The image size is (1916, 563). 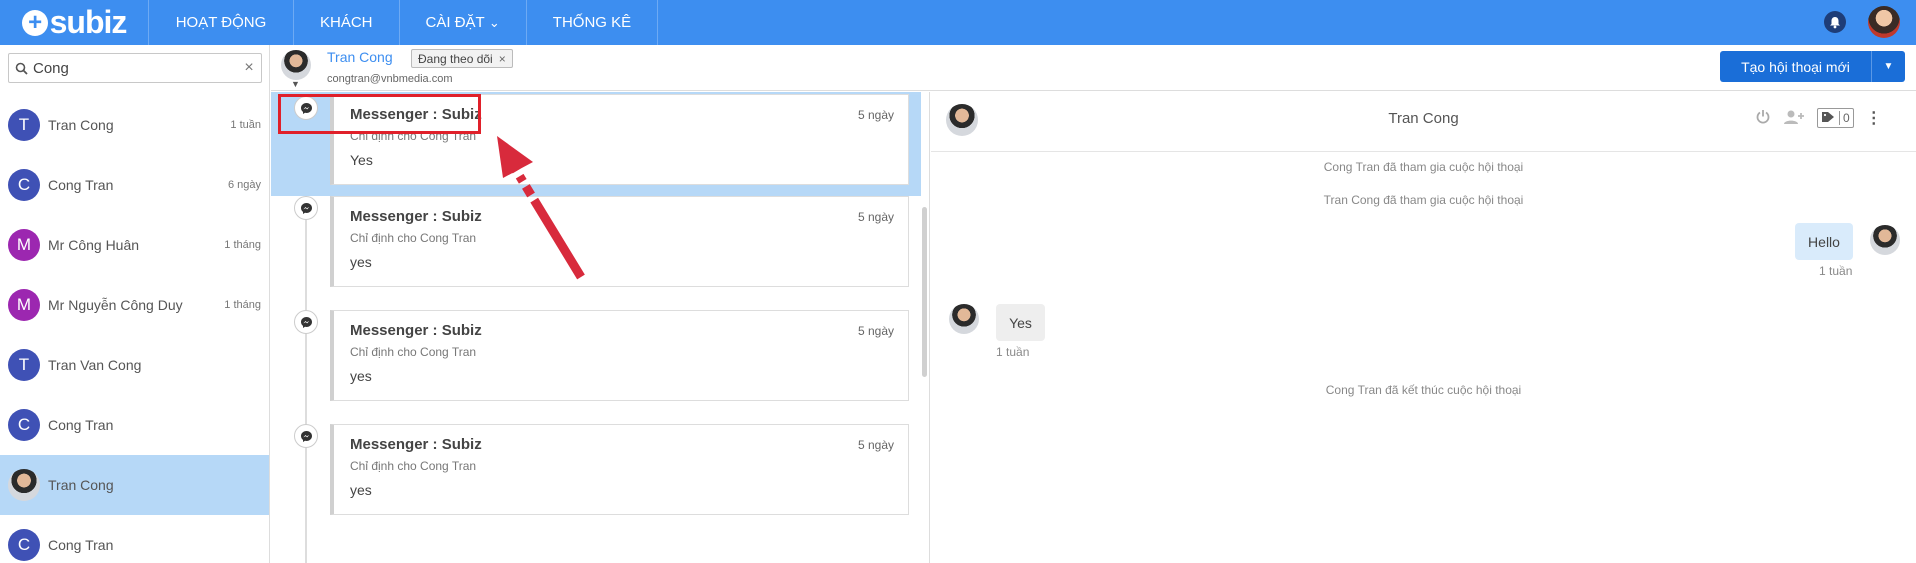 What do you see at coordinates (1423, 167) in the screenshot?
I see `system-message: Cong Tran đã tham gia cuộc hội thoại` at bounding box center [1423, 167].